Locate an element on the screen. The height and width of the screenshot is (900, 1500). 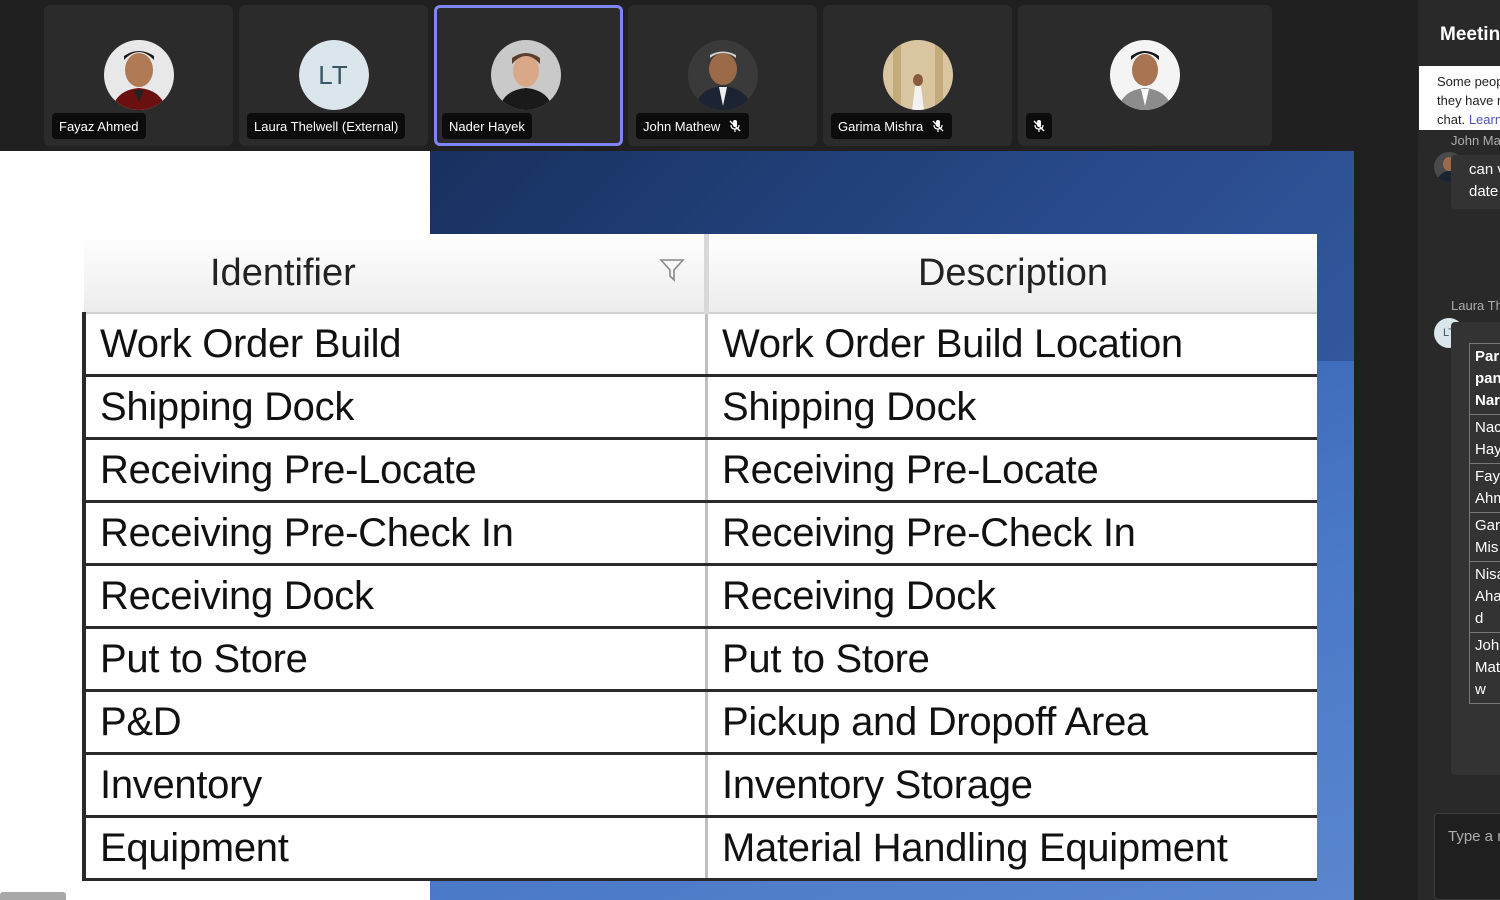
table-header-row: Identifier Description is located at coordinates (700, 274).